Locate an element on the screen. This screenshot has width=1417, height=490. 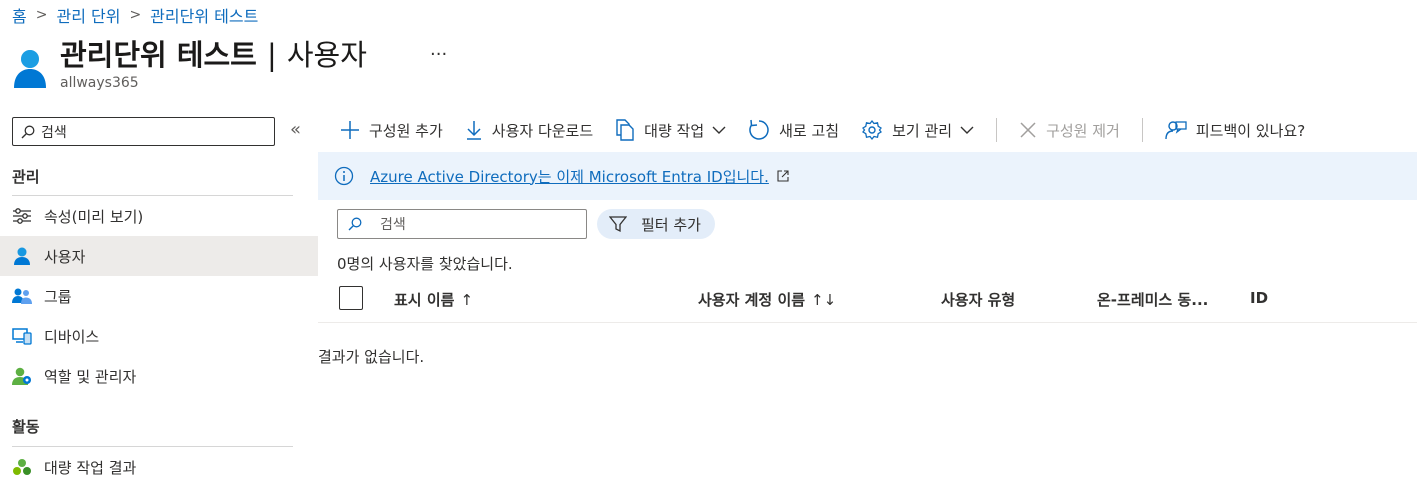
column-header-upn: 사용자 계정 이름 ↑↓ is located at coordinates (767, 299).